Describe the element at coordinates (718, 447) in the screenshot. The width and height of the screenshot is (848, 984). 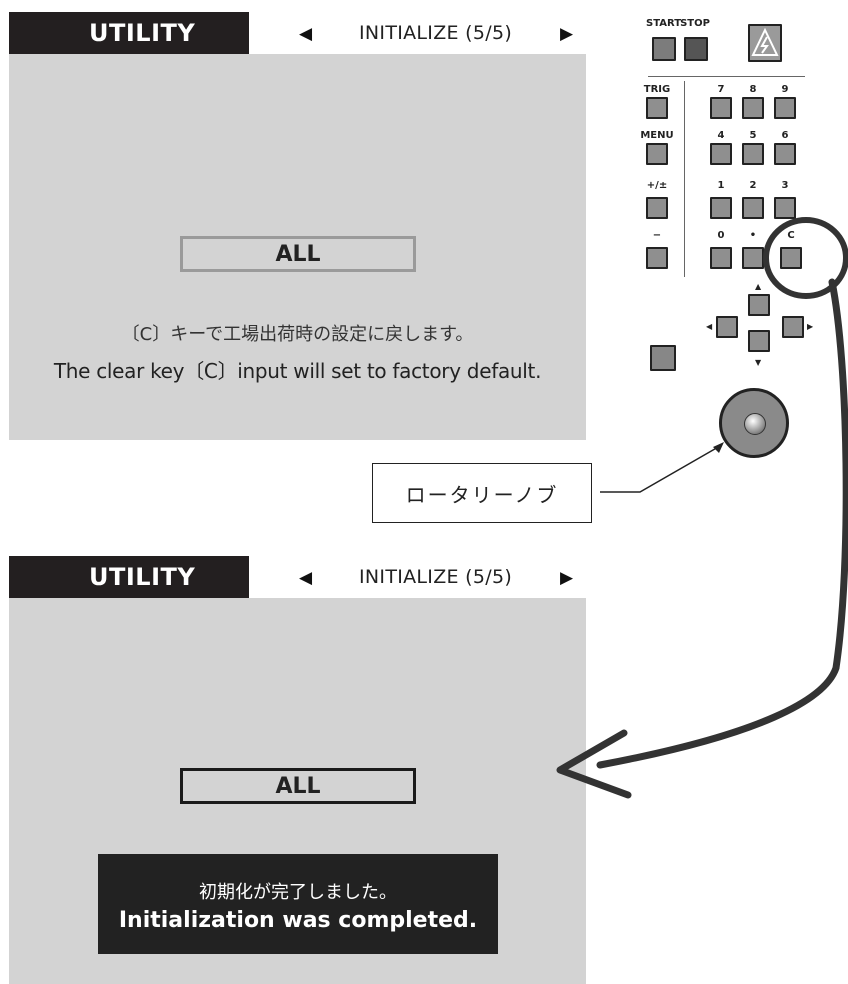
I see `callout-arrowhead` at that location.